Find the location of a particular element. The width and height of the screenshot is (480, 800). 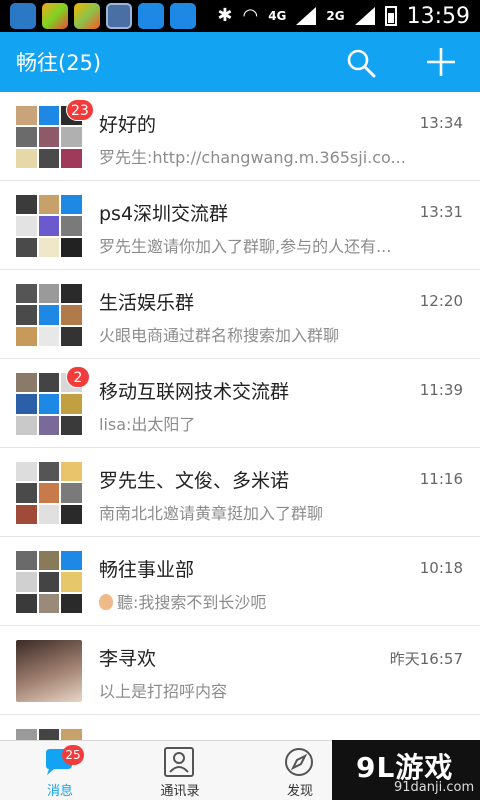

tab-label: 通讯录 is located at coordinates (180, 791).